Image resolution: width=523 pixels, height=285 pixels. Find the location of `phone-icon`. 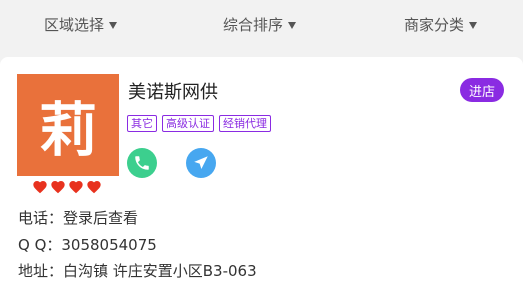

phone-icon is located at coordinates (142, 163).